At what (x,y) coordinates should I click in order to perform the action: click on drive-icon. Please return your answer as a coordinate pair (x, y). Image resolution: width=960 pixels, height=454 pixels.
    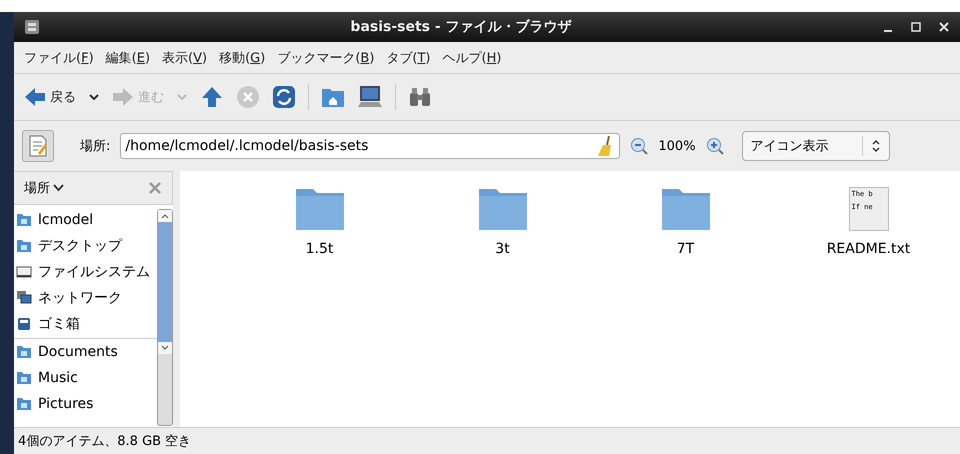
    Looking at the image, I should click on (24, 272).